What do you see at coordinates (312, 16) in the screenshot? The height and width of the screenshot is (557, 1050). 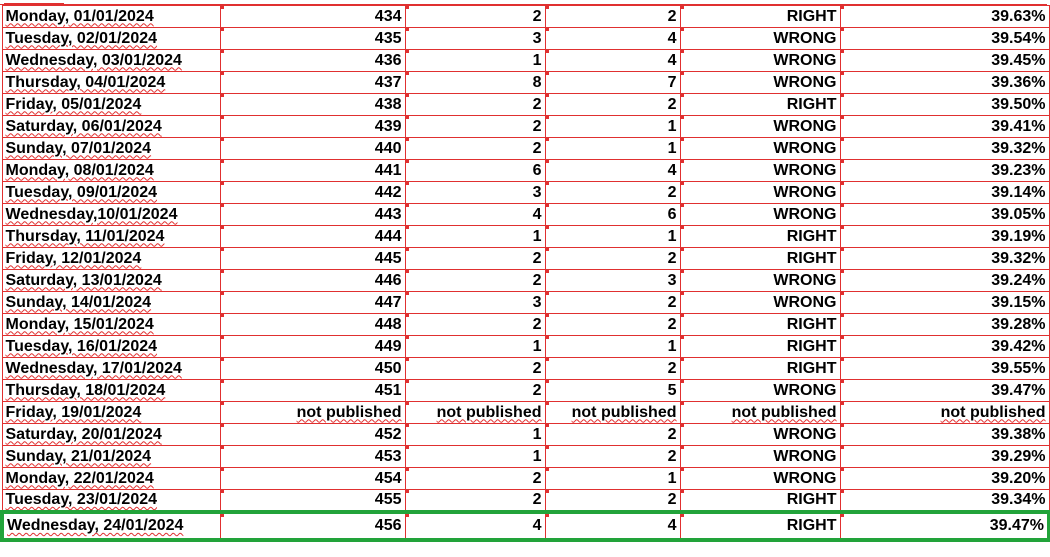 I see `draw-number-cell: 434` at bounding box center [312, 16].